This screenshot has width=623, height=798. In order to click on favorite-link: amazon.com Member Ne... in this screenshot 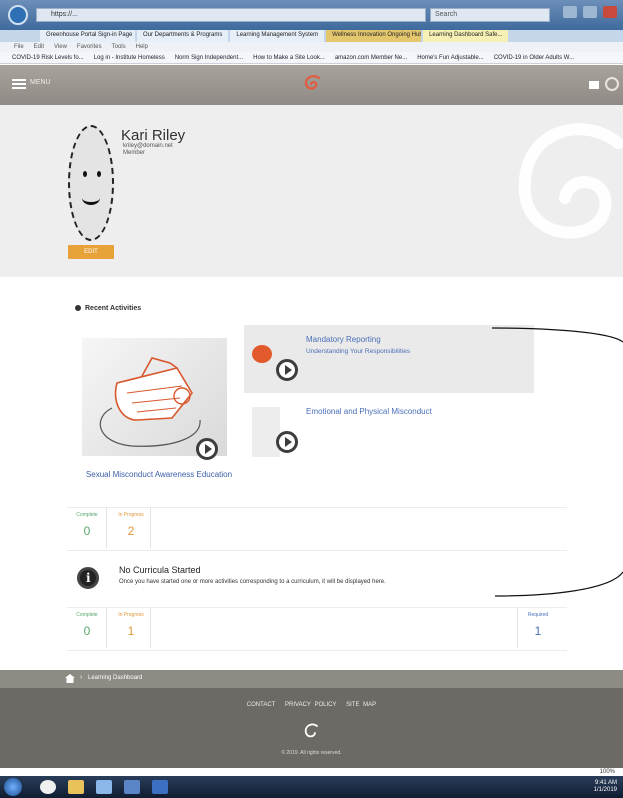, I will do `click(371, 57)`.